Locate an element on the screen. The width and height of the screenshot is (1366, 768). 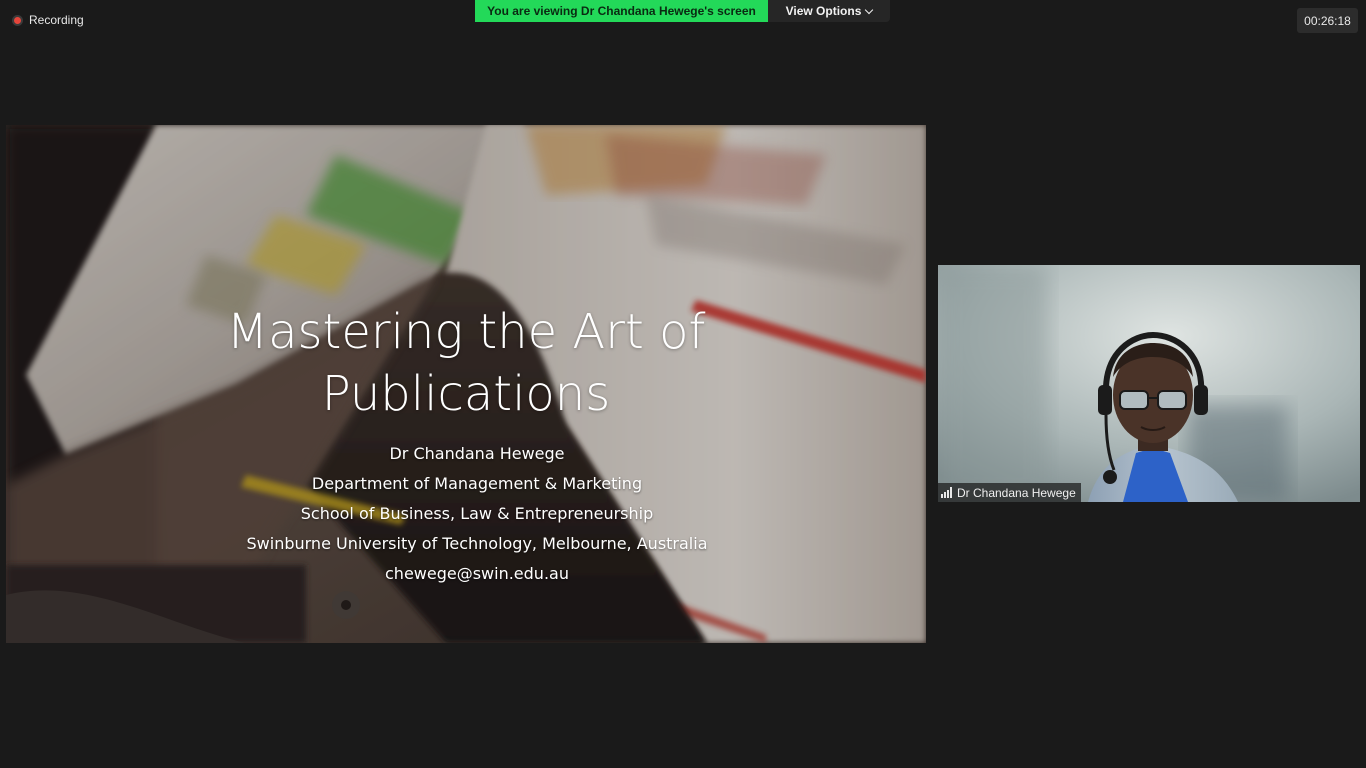
slide-title: Mastering the Art of Publications is located at coordinates (466, 363).